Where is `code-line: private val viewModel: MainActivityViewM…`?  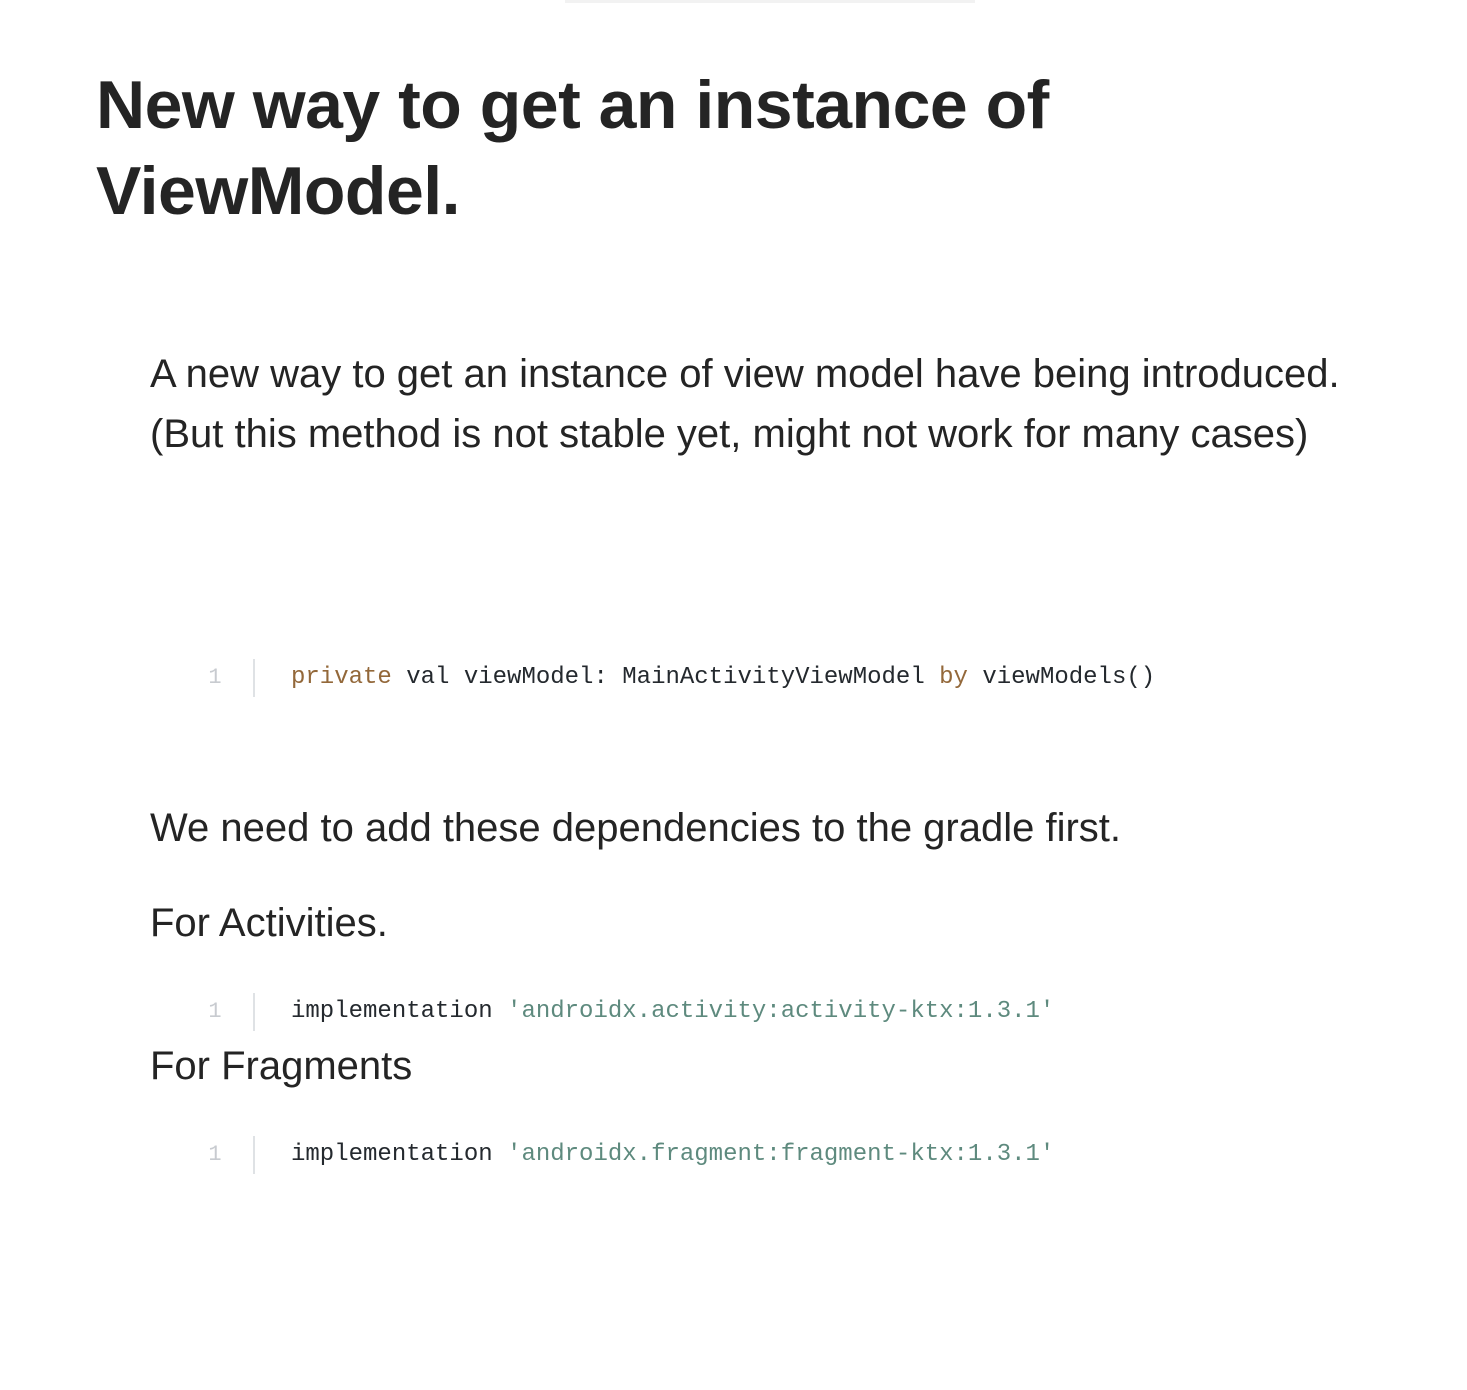 code-line: private val viewModel: MainActivityViewM… is located at coordinates (723, 678).